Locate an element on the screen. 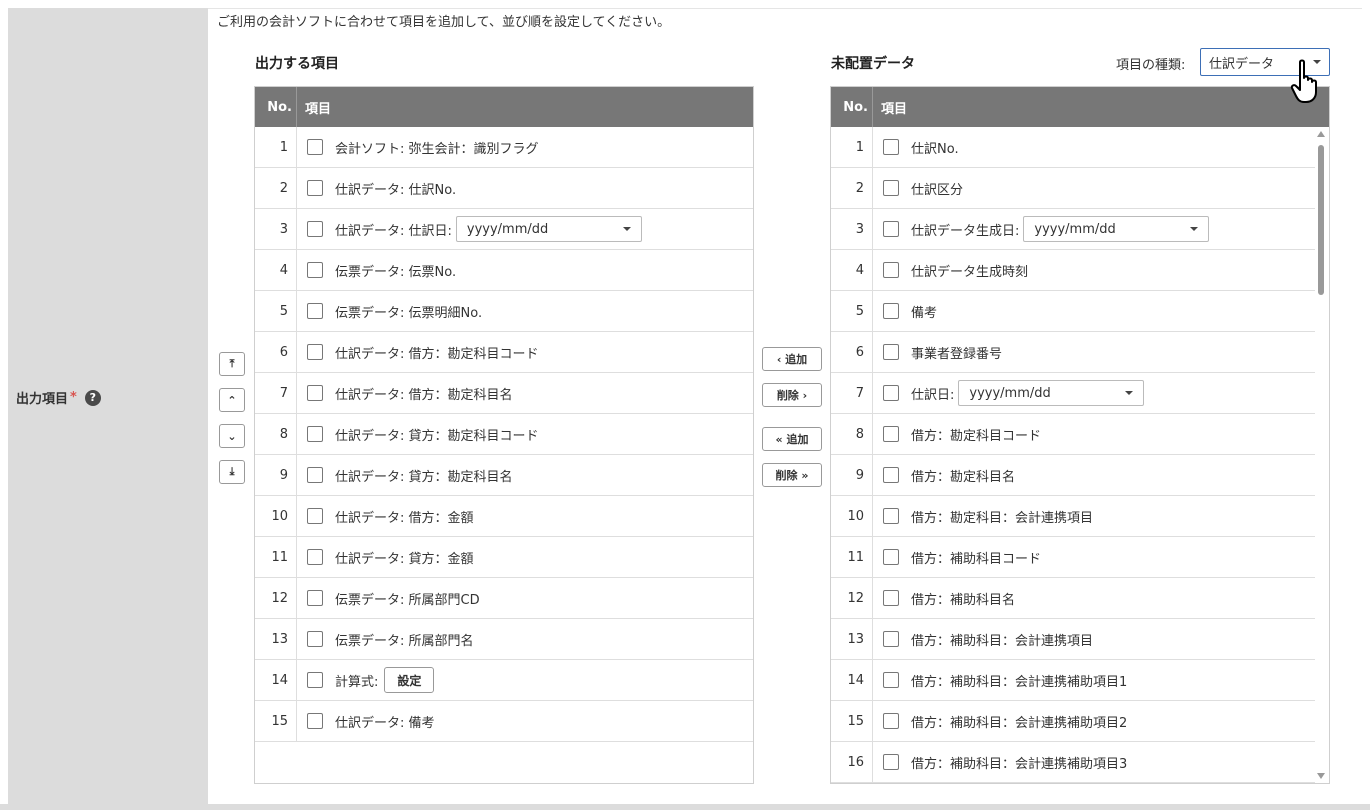 This screenshot has width=1370, height=811. row-number: 7 is located at coordinates (276, 393).